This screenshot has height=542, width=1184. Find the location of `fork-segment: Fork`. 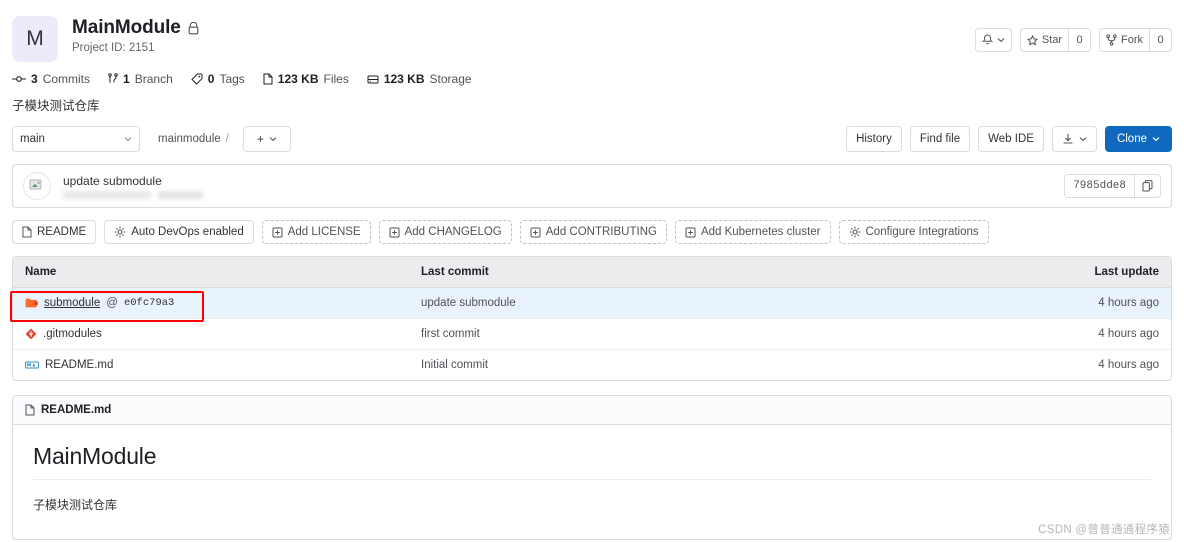

fork-segment: Fork is located at coordinates (1124, 40).